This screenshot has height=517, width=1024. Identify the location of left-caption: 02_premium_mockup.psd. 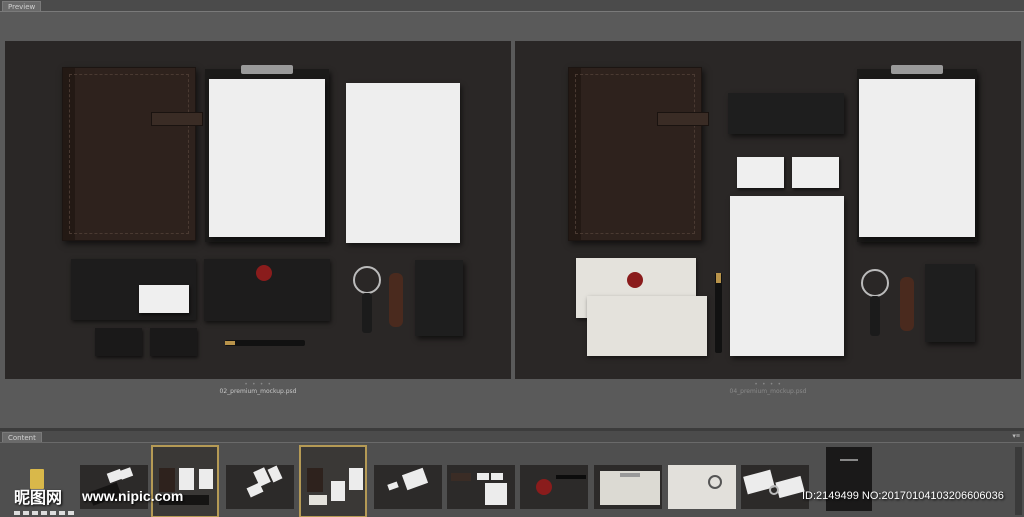
(258, 391).